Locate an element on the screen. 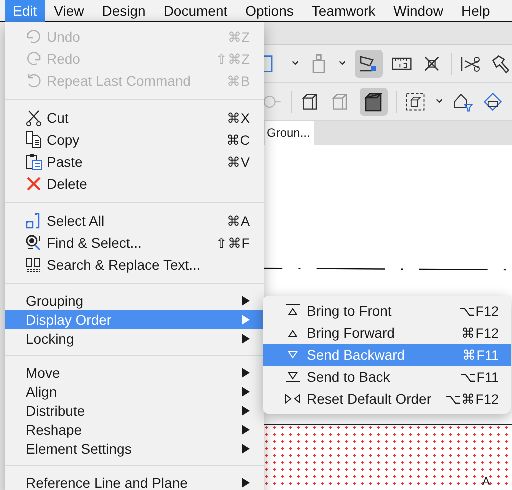 This screenshot has width=512, height=490. menu-bar-item: Window is located at coordinates (418, 11).